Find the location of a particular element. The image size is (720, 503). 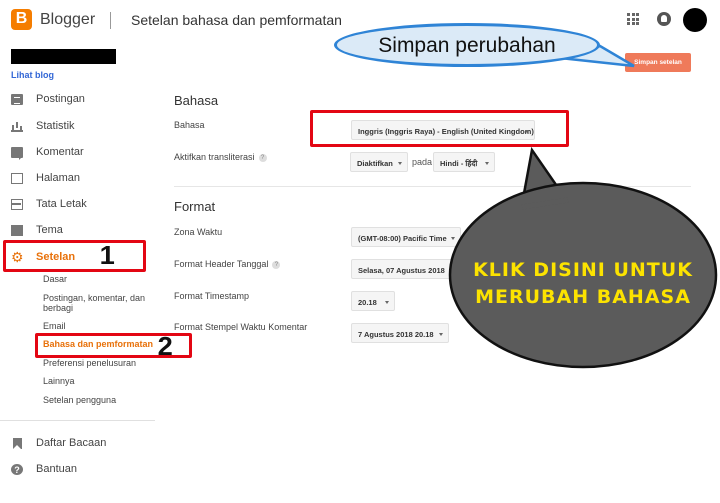

callout-save-bubble: Simpan perubahan is located at coordinates (467, 45).